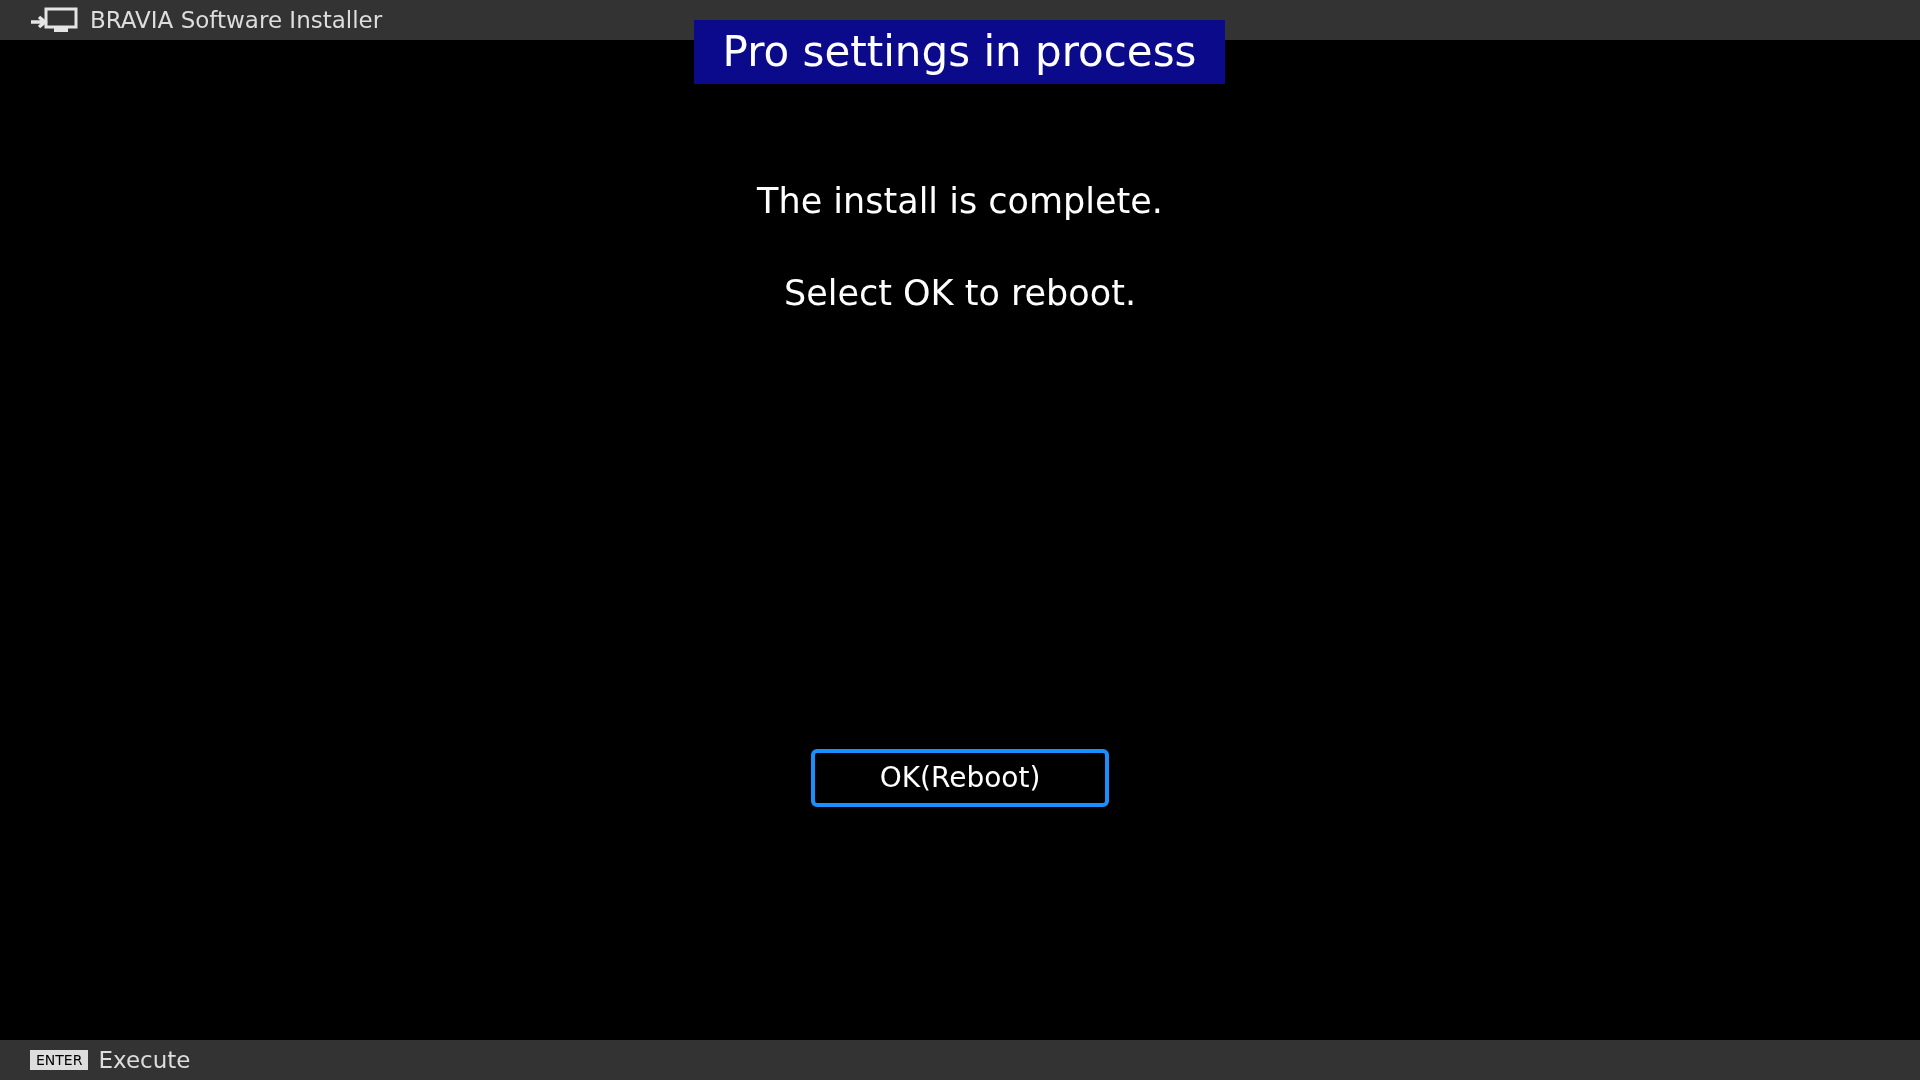 The image size is (1920, 1080). What do you see at coordinates (960, 201) in the screenshot?
I see `message-text: The install is complete.` at bounding box center [960, 201].